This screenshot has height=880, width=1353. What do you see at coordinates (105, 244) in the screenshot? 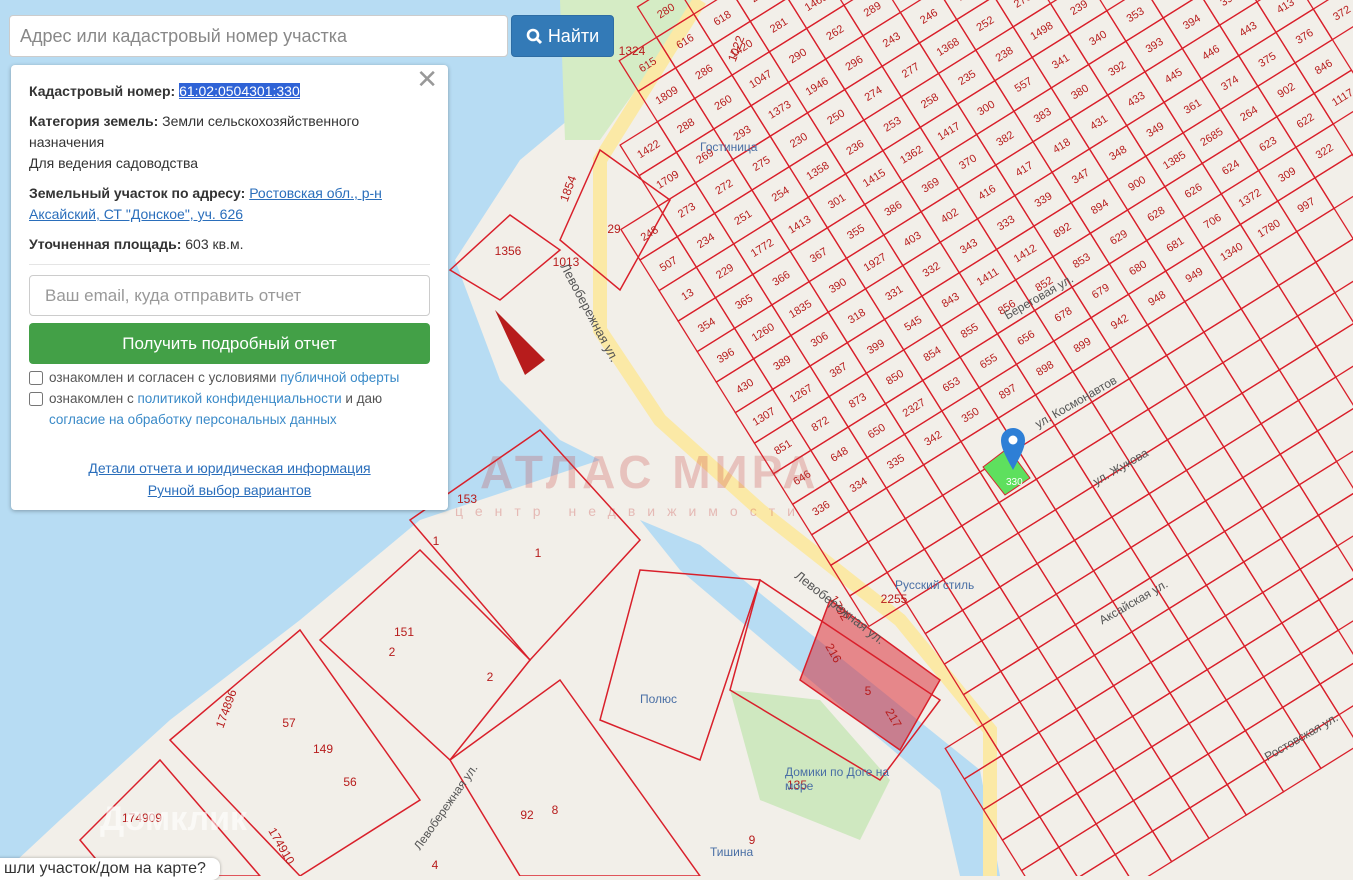
I see `area-label: Уточненная площадь:` at bounding box center [105, 244].